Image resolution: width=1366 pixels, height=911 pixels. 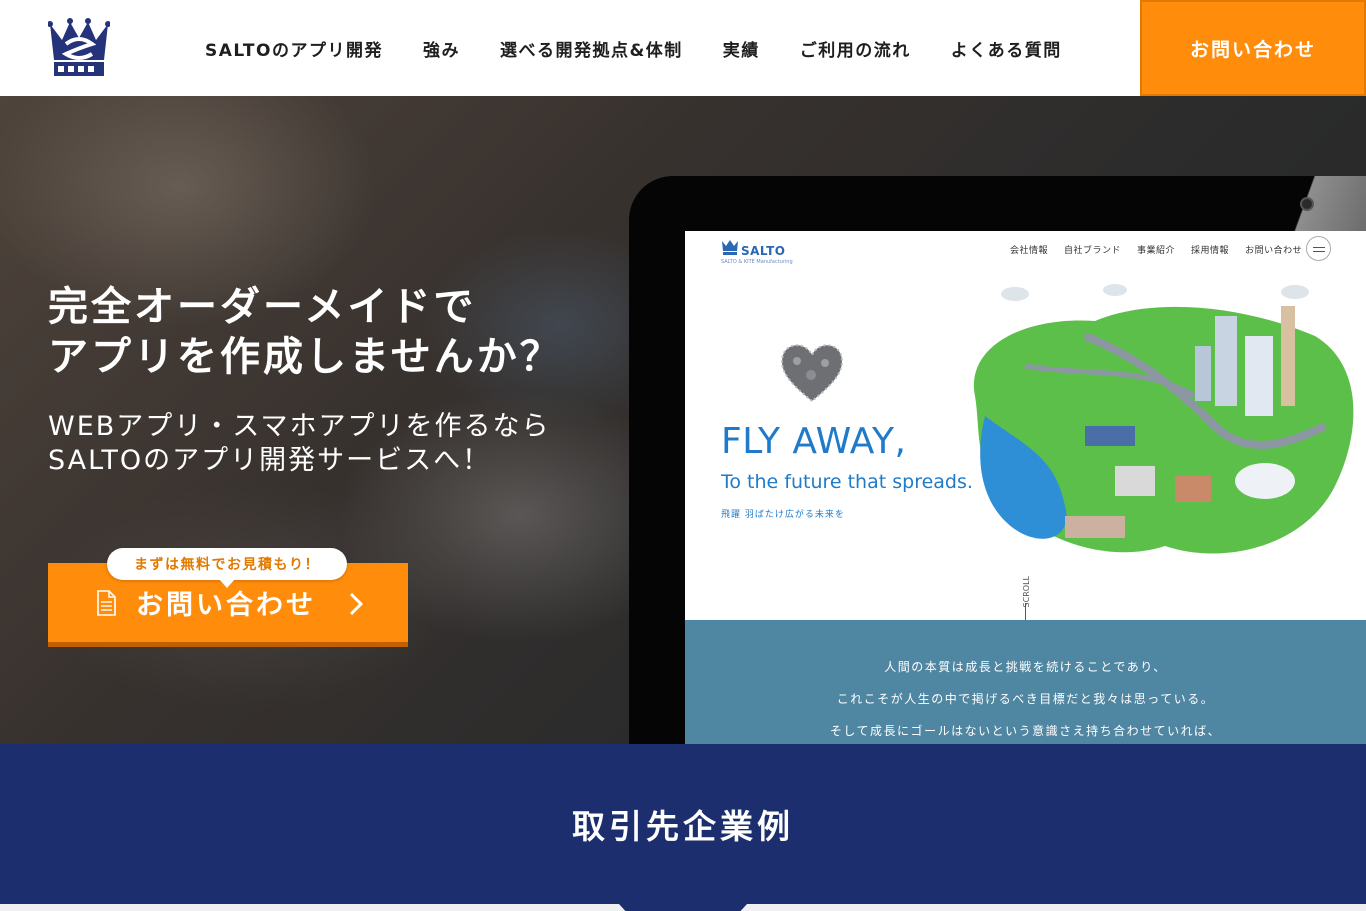 What do you see at coordinates (1025, 612) in the screenshot?
I see `scroll-line` at bounding box center [1025, 612].